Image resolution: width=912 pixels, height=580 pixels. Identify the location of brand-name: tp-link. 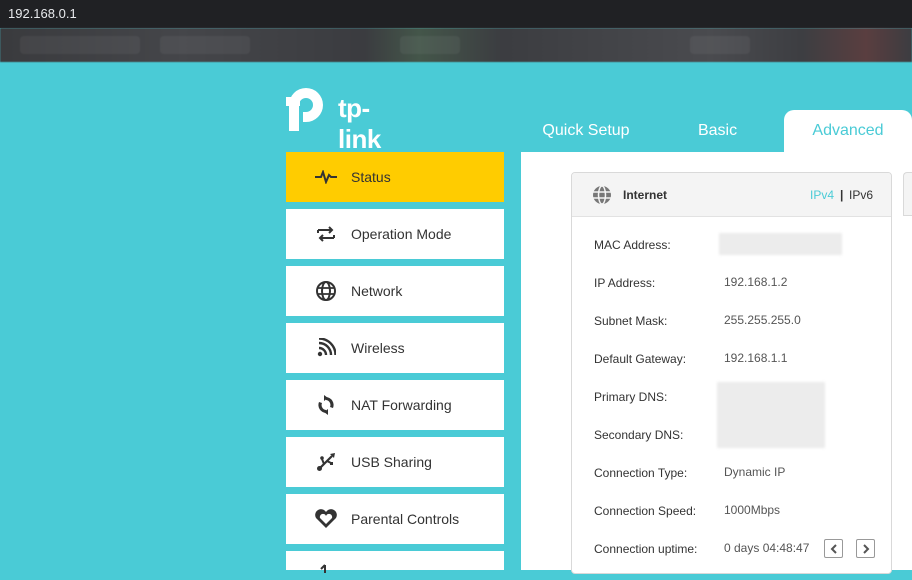
(359, 123).